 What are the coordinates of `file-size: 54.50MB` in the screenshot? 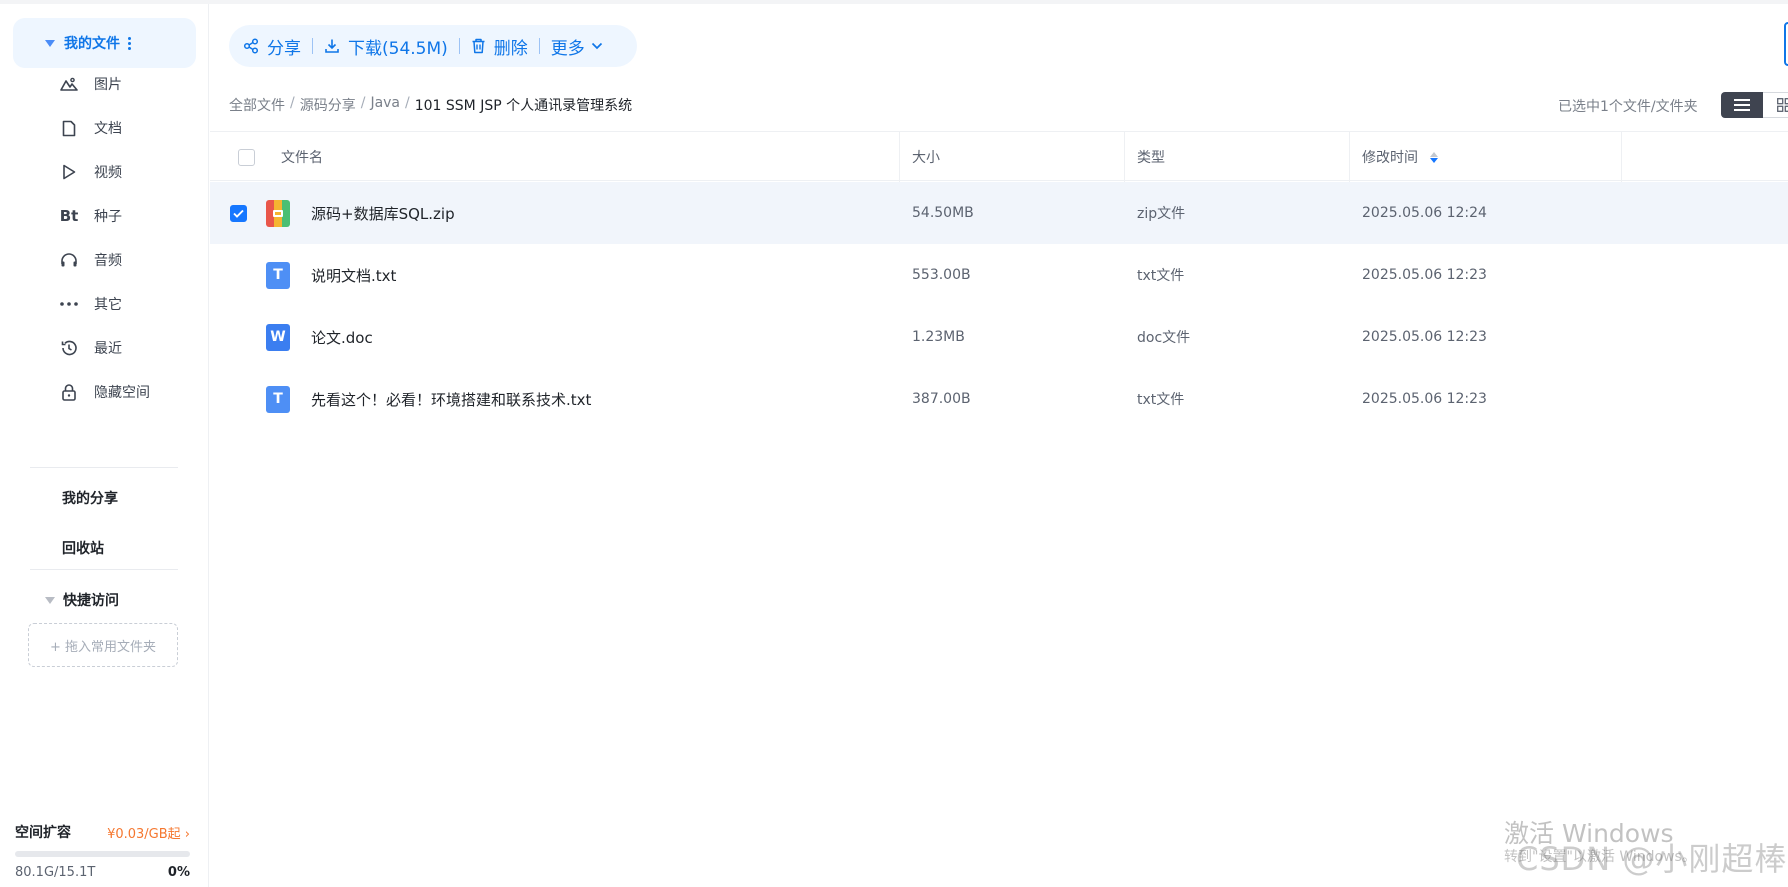 It's located at (943, 213).